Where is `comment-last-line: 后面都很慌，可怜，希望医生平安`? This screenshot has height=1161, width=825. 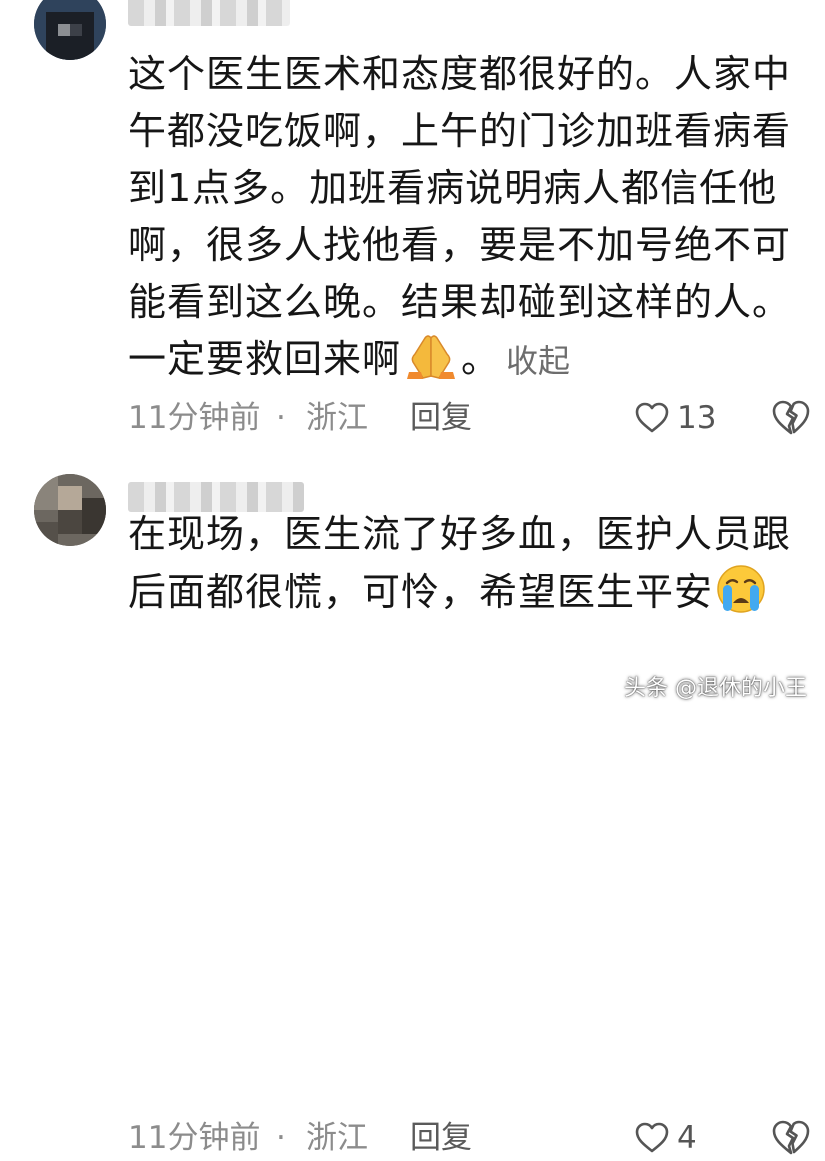 comment-last-line: 后面都很慌，可怜，希望医生平安 is located at coordinates (468, 591).